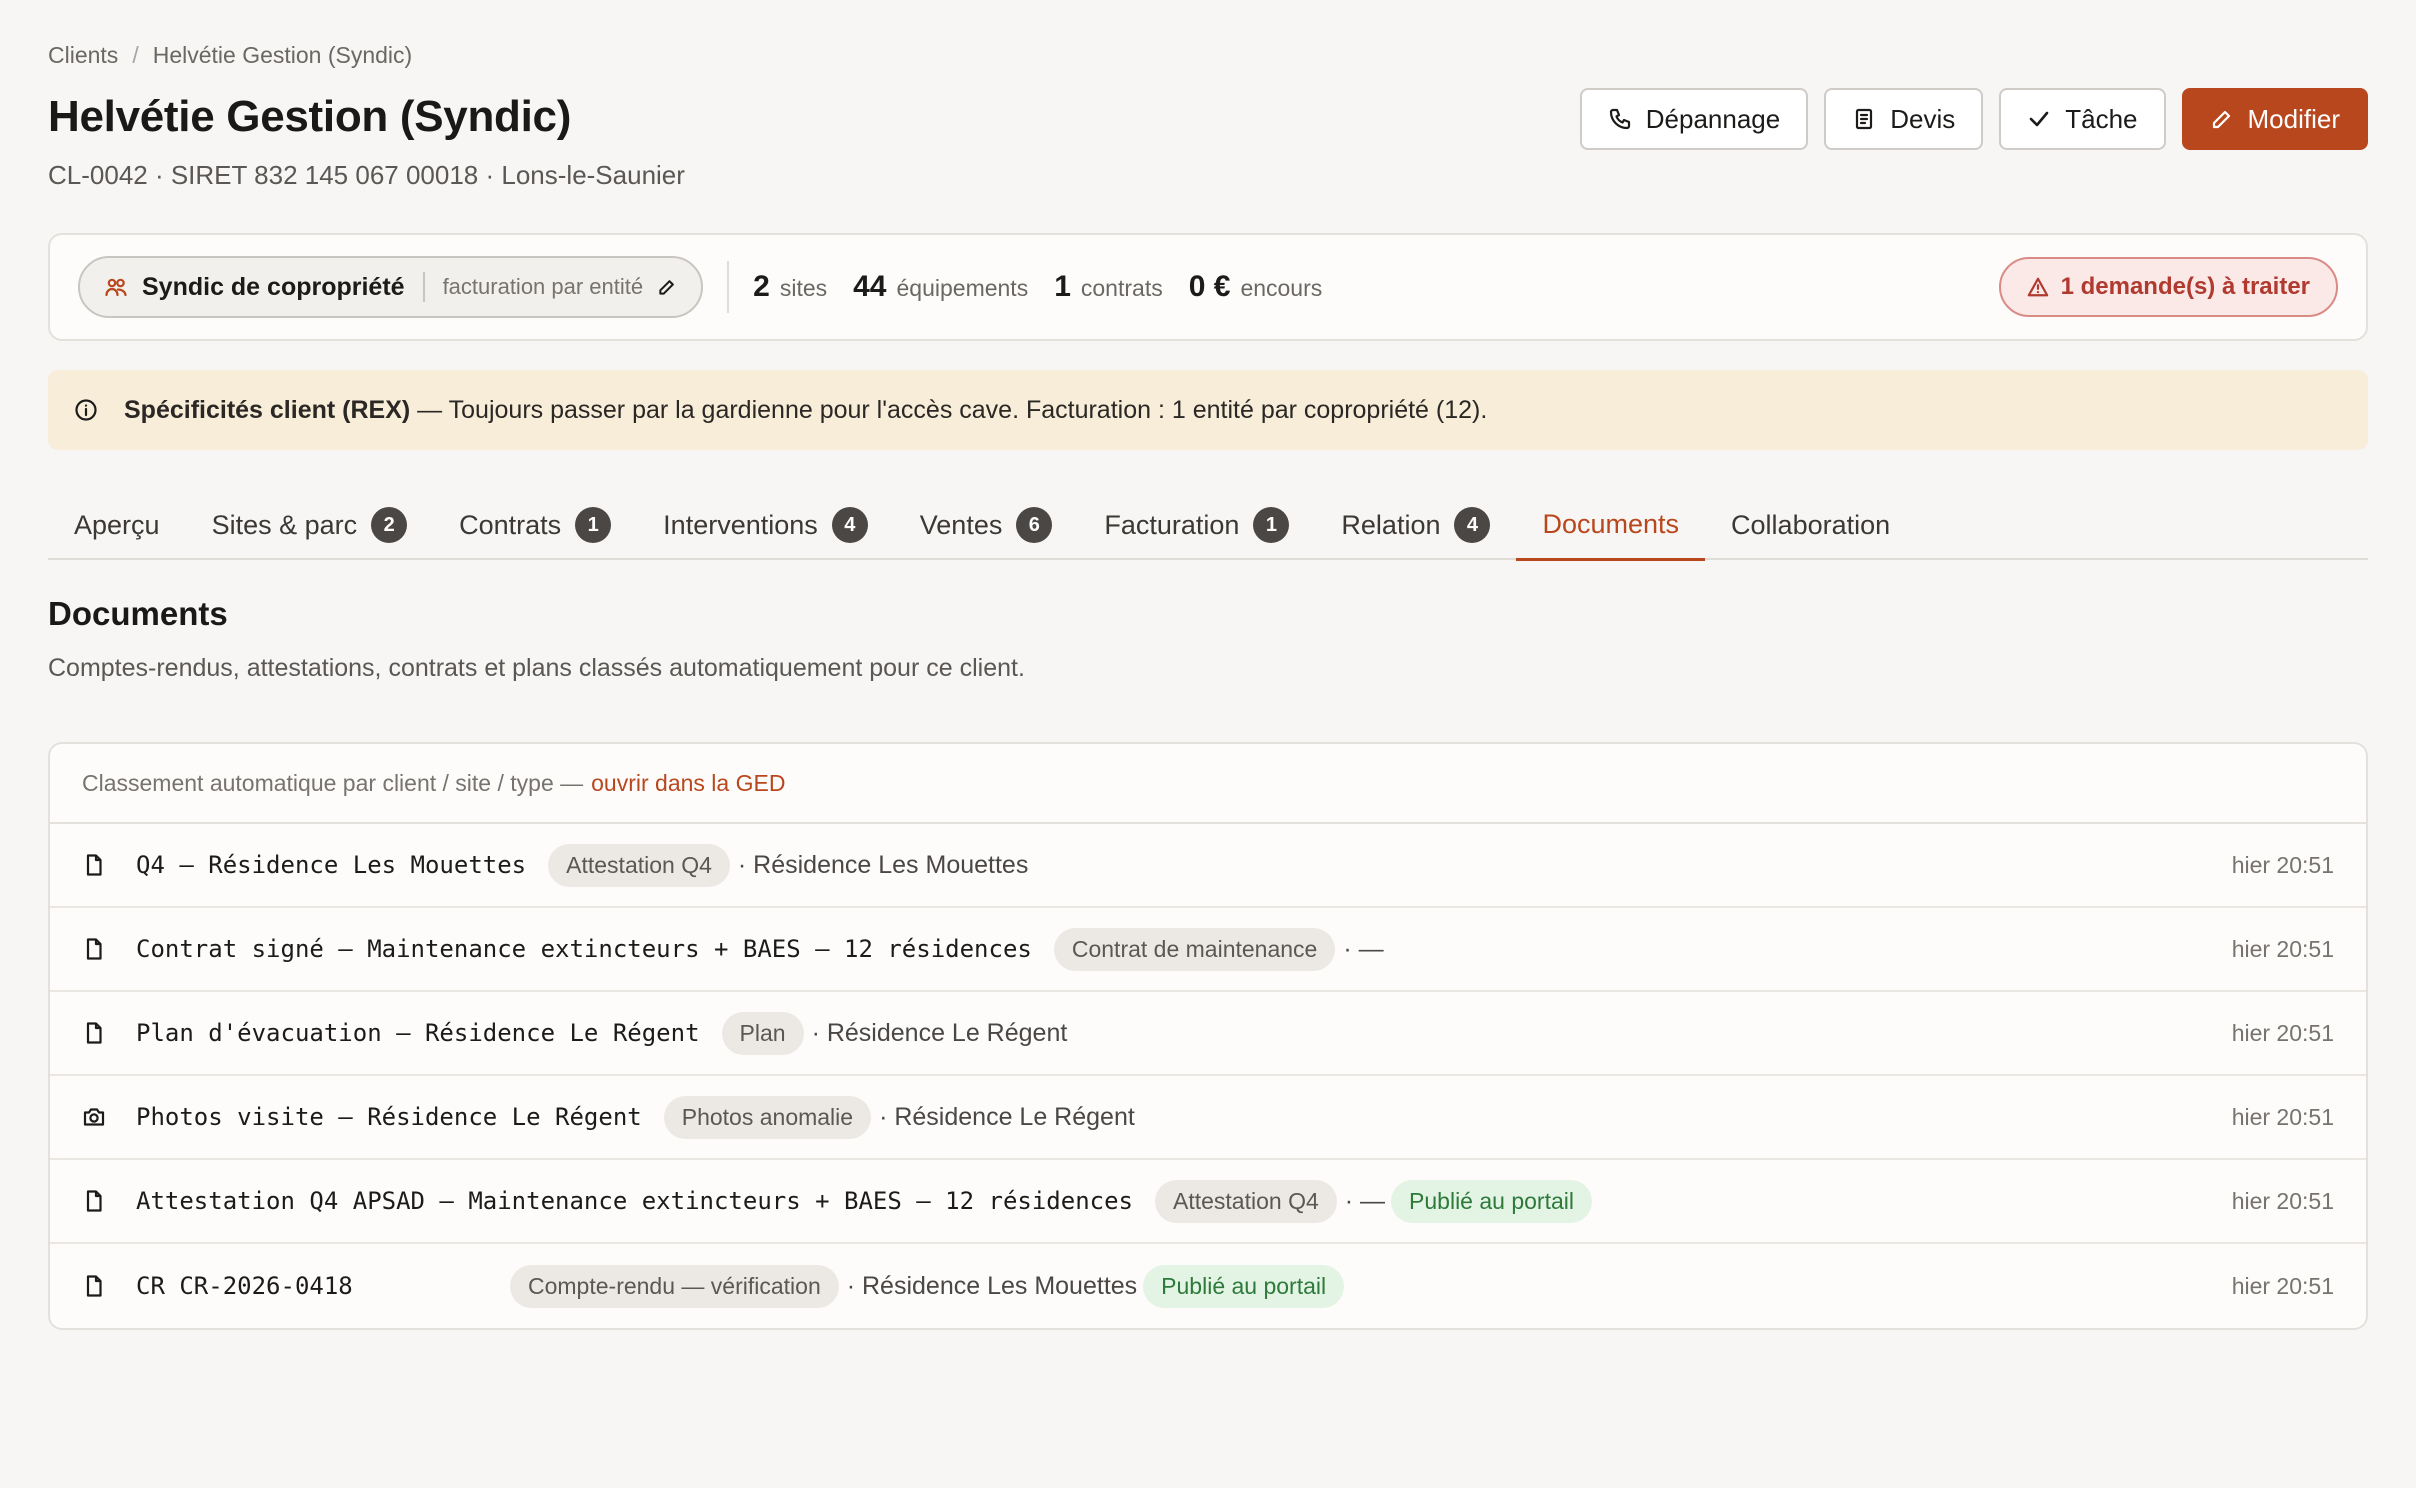 The width and height of the screenshot is (2416, 1488). I want to click on tab-apercu-label: Aperçu, so click(117, 524).